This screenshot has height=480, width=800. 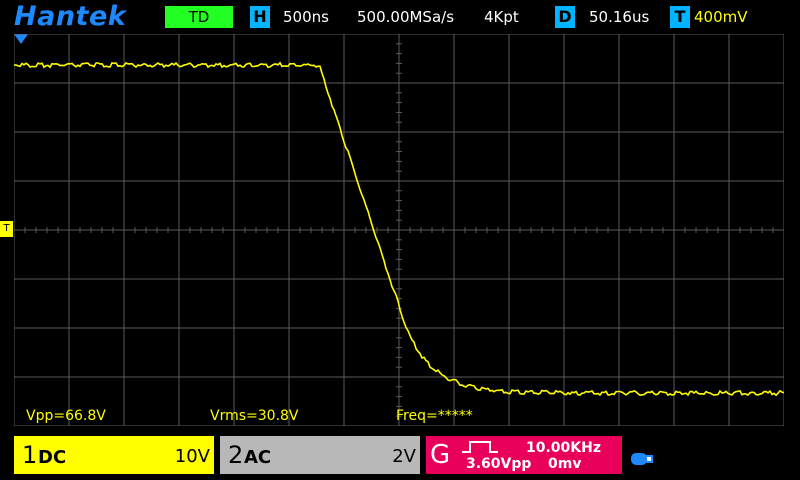 I want to click on vpp-measurement: Vpp=66.8V, so click(x=66, y=416).